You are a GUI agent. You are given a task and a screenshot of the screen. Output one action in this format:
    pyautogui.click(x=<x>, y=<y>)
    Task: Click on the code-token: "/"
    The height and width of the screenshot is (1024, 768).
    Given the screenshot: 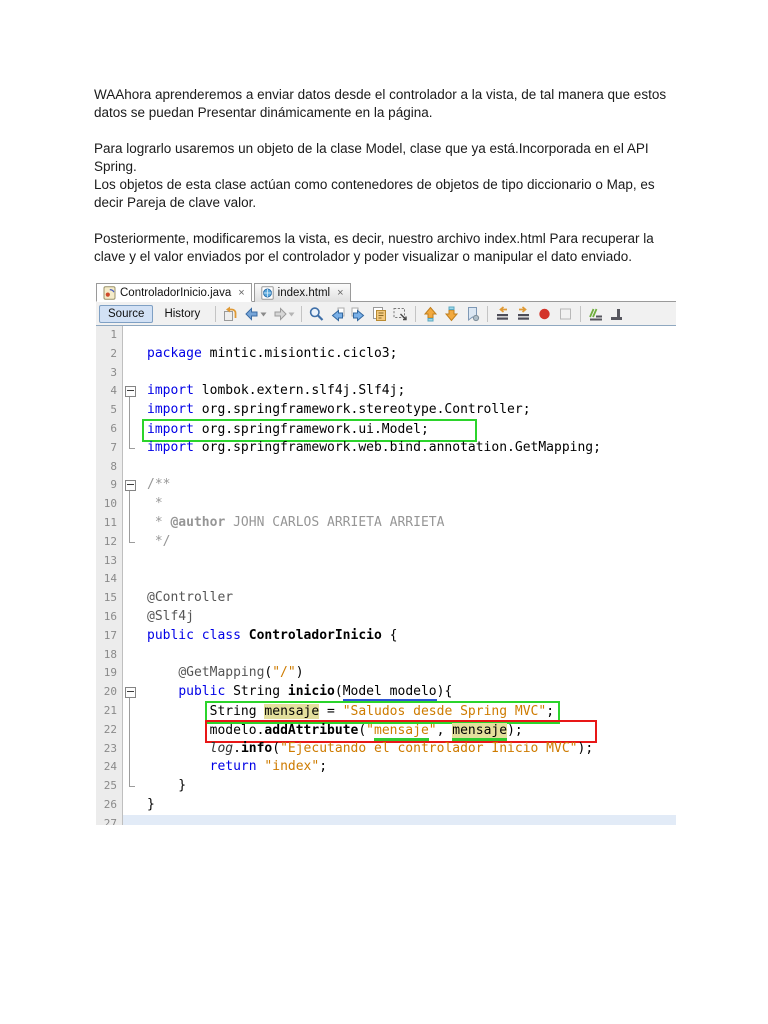 What is the action you would take?
    pyautogui.click(x=284, y=673)
    